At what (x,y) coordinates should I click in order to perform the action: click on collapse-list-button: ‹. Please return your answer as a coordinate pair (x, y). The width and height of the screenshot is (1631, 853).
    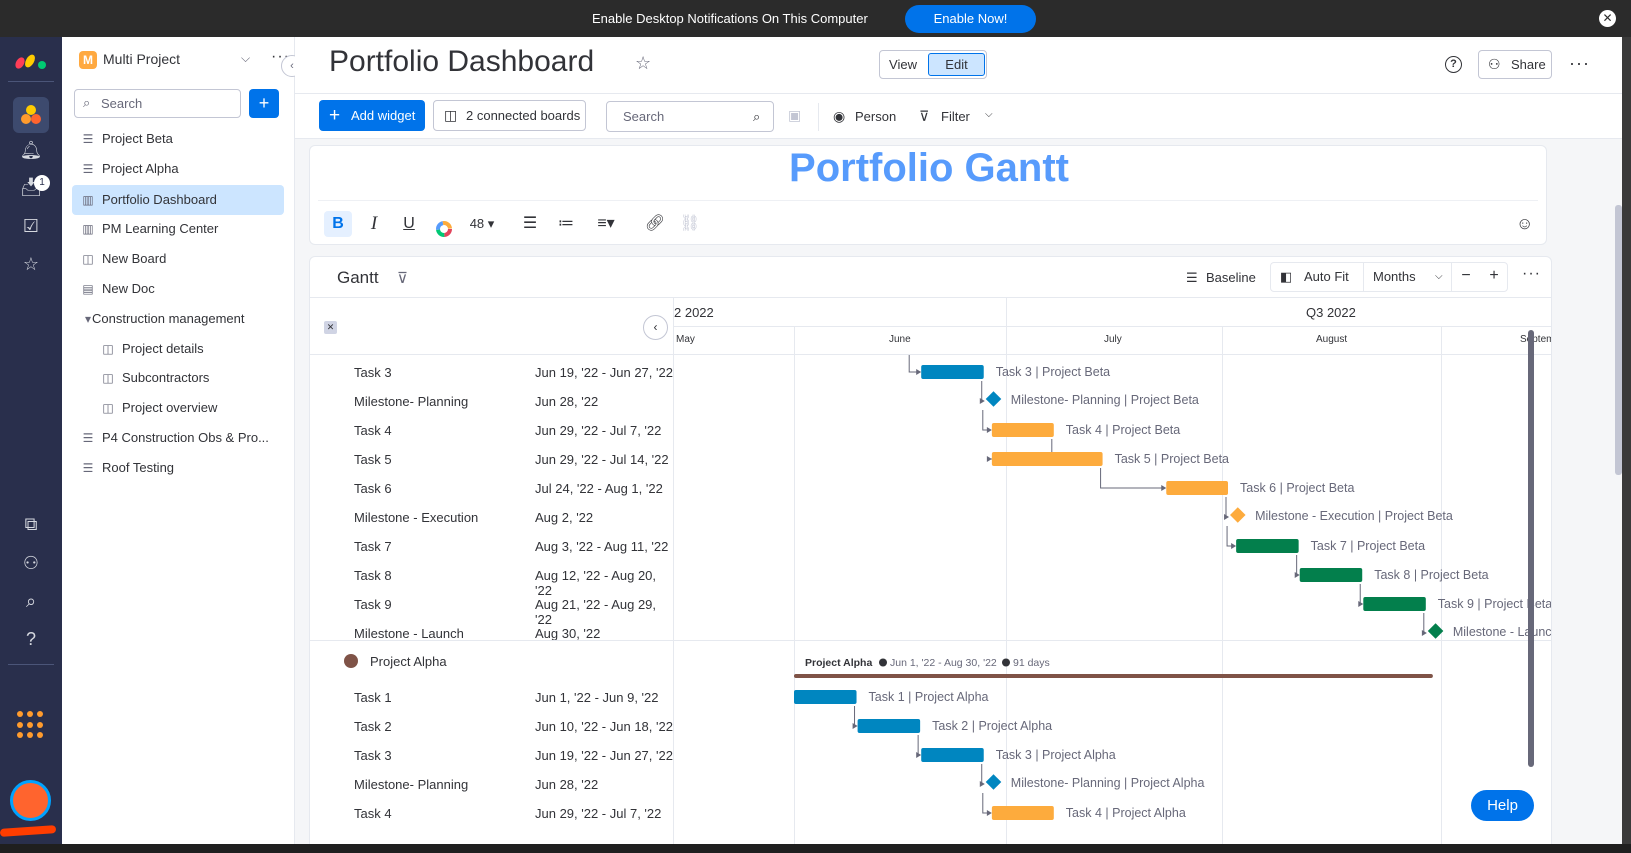
    Looking at the image, I should click on (655, 327).